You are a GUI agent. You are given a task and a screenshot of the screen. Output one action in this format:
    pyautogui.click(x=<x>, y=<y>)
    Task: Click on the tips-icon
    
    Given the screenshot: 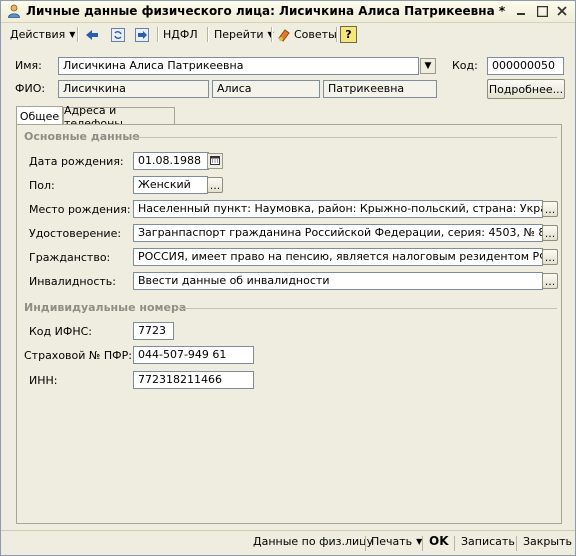 What is the action you would take?
    pyautogui.click(x=284, y=35)
    